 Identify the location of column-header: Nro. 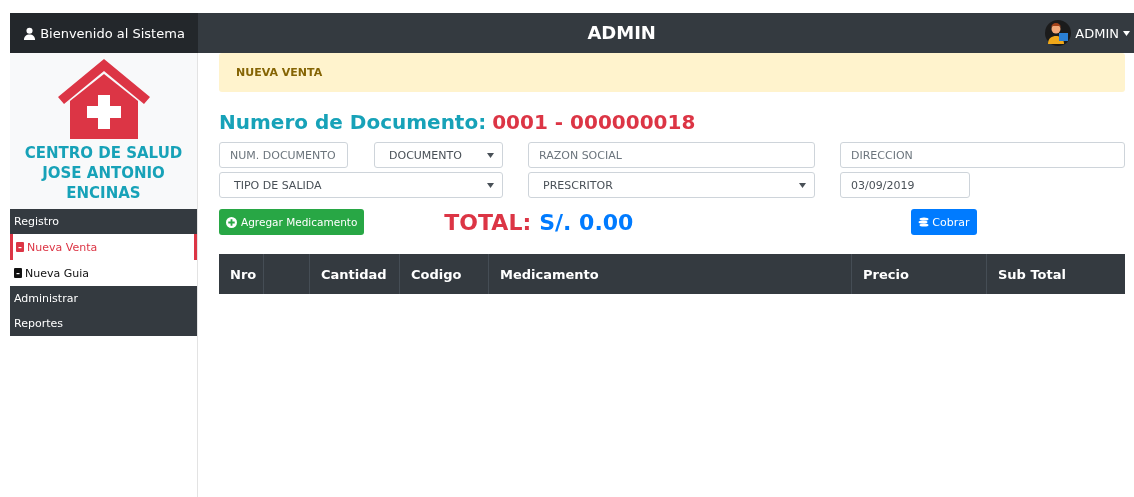
(243, 274).